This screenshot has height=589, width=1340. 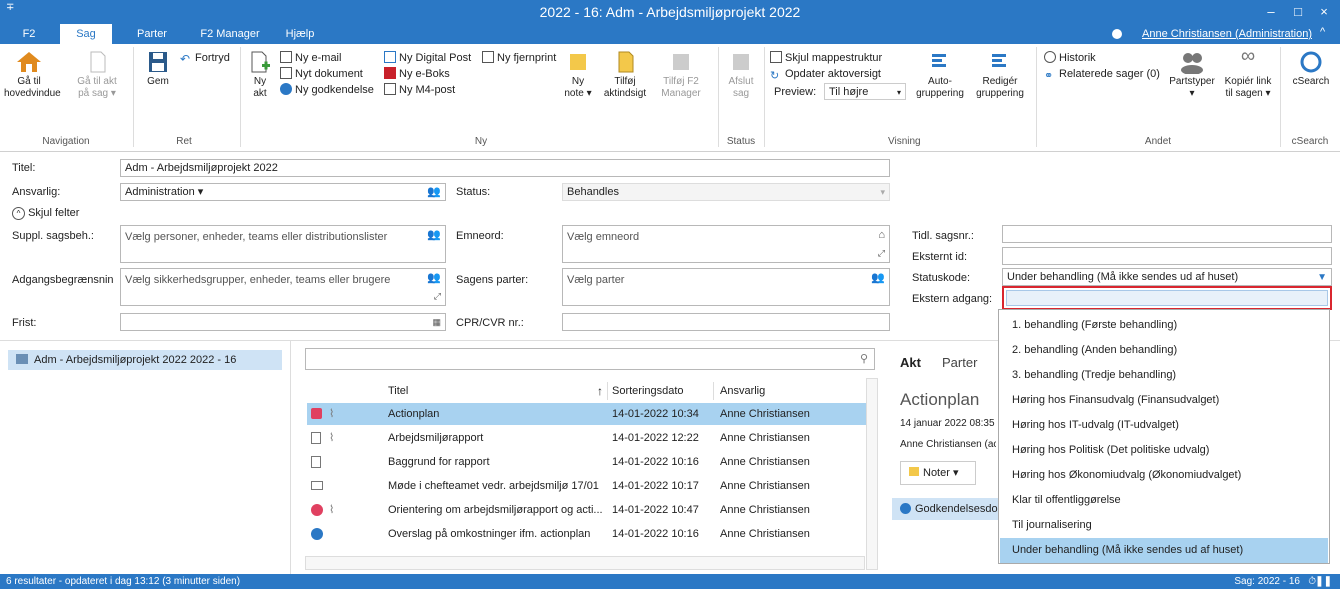 What do you see at coordinates (32, 75) in the screenshot?
I see `goto-main-window-button: Gå til hovedvindue` at bounding box center [32, 75].